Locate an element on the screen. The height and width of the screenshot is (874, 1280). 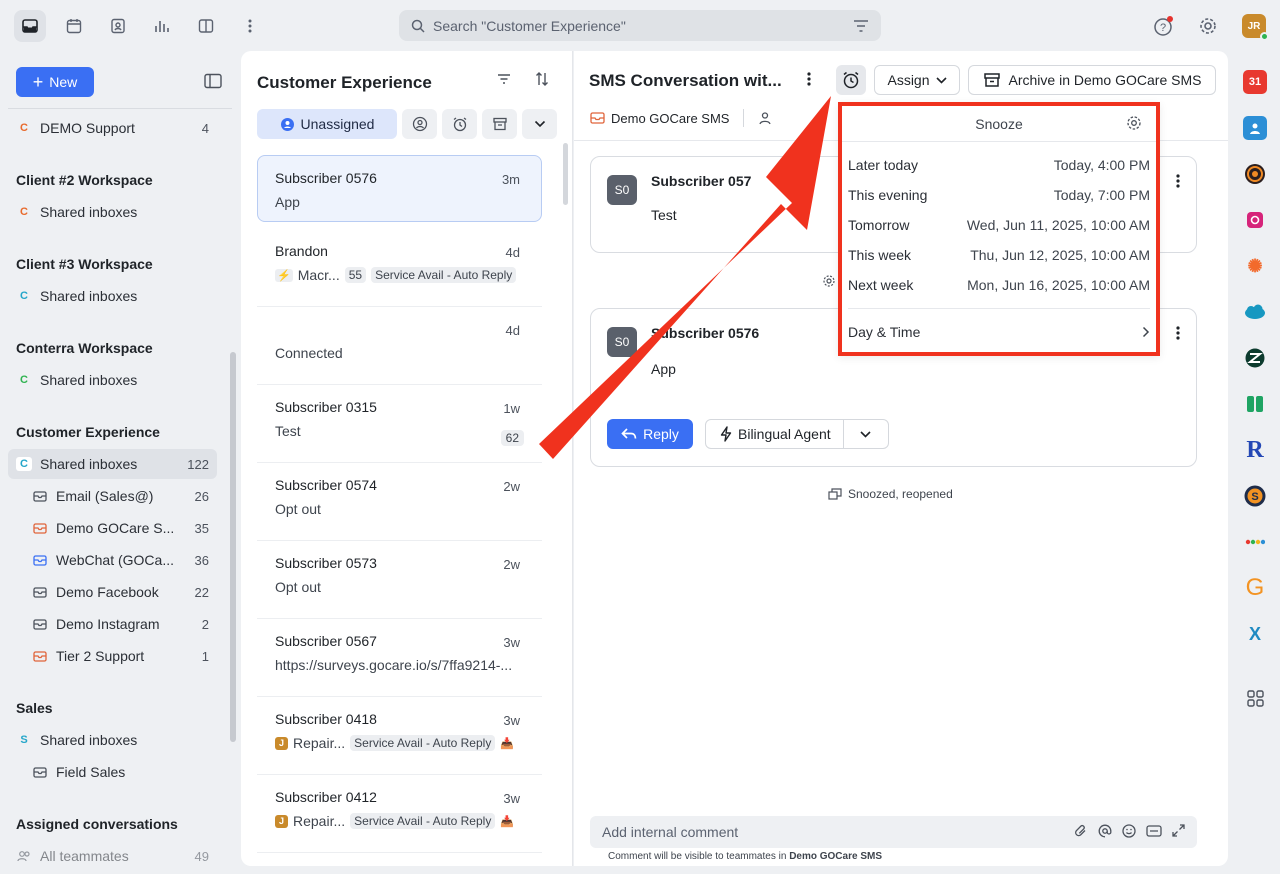
calendar-icon is located at coordinates (74, 26).